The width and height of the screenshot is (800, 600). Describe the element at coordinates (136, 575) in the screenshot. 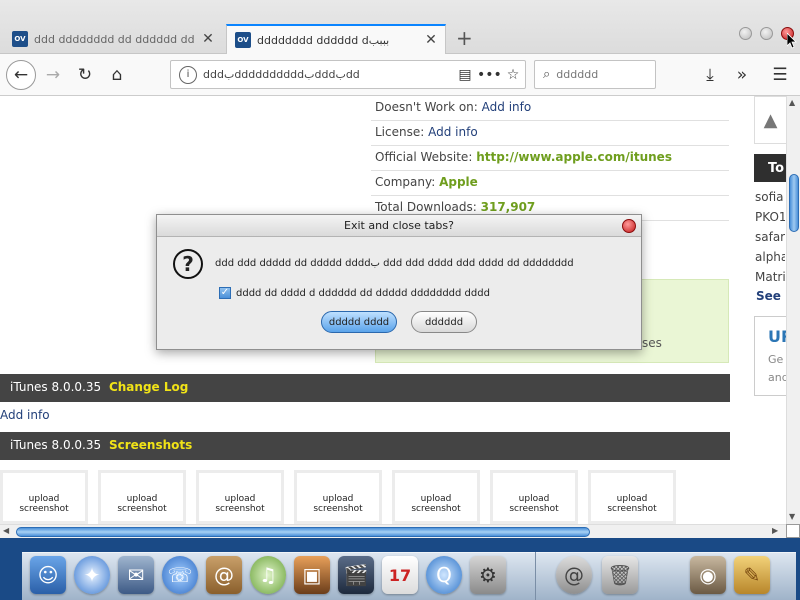

I see `mail-bird-icon: ✉` at that location.